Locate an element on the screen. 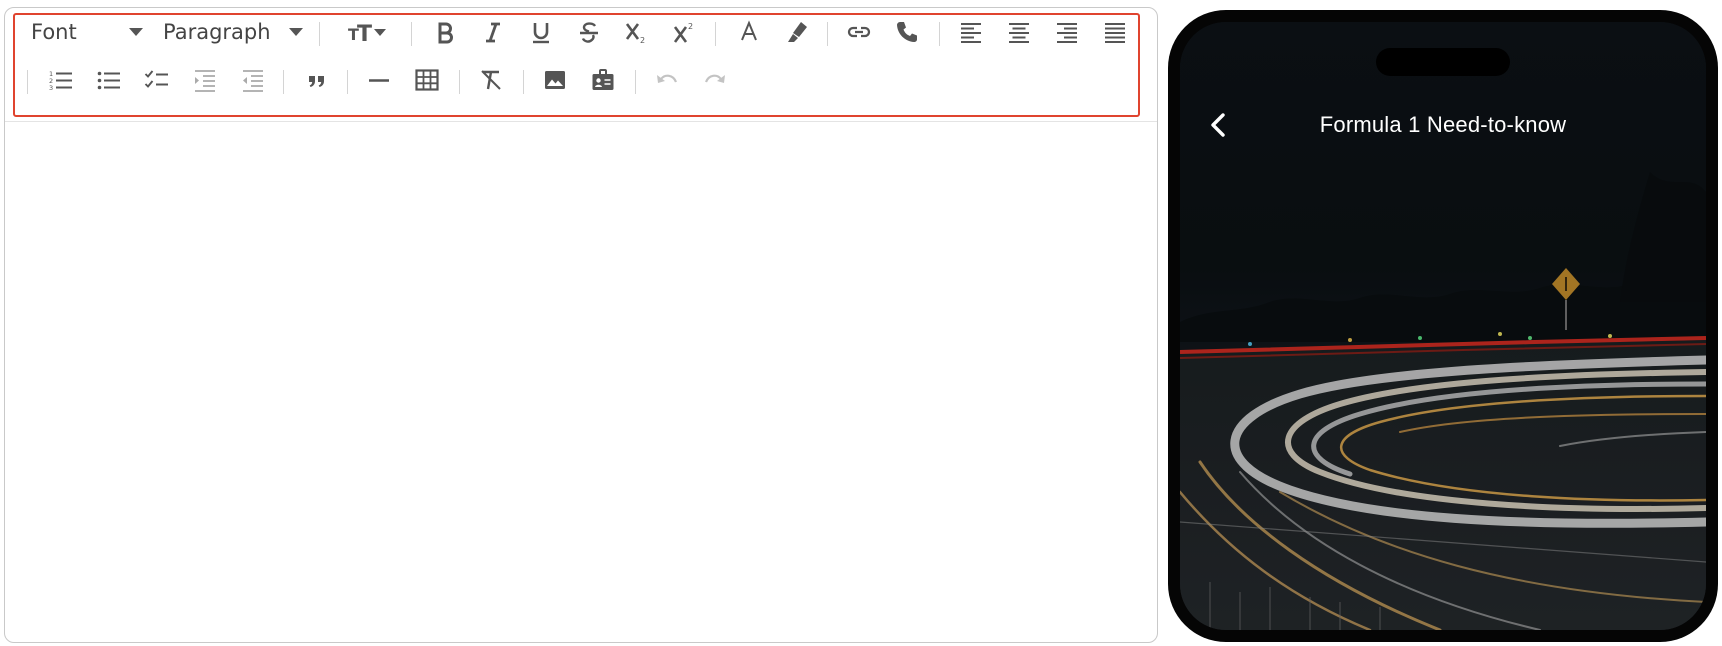 The width and height of the screenshot is (1722, 646). horizontal-rule-button is located at coordinates (379, 80).